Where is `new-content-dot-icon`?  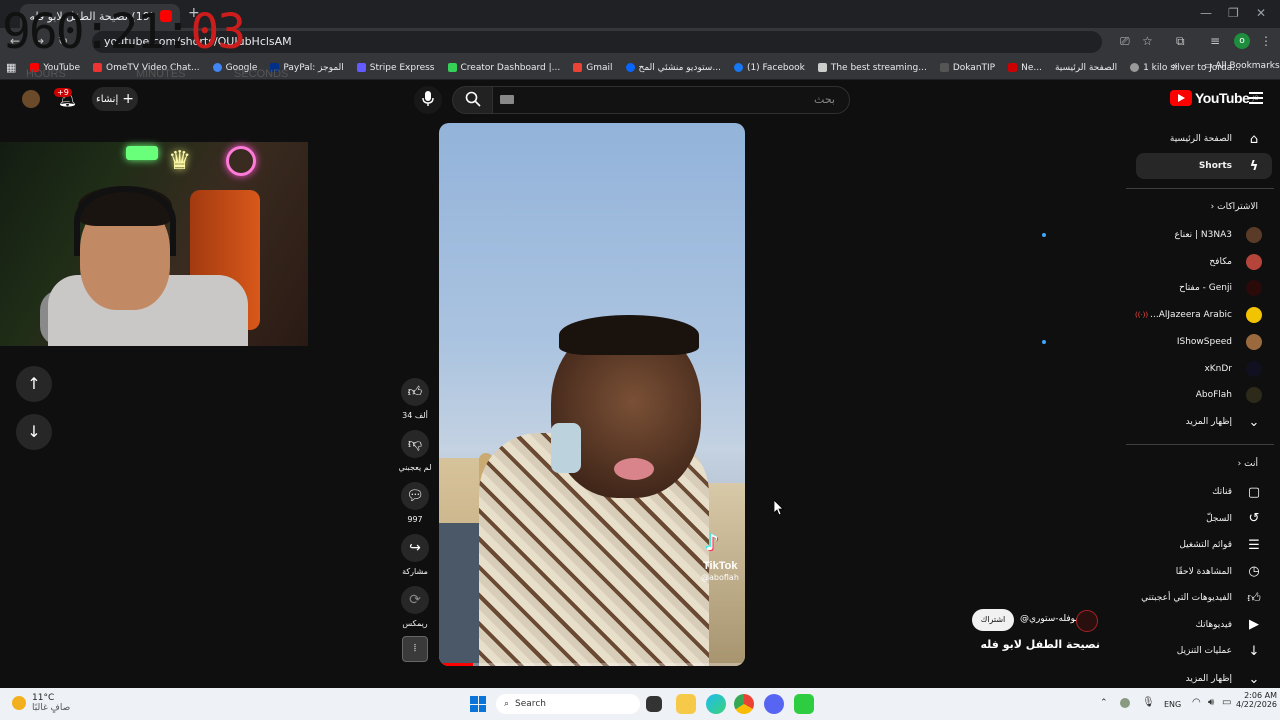
new-content-dot-icon is located at coordinates (1044, 235).